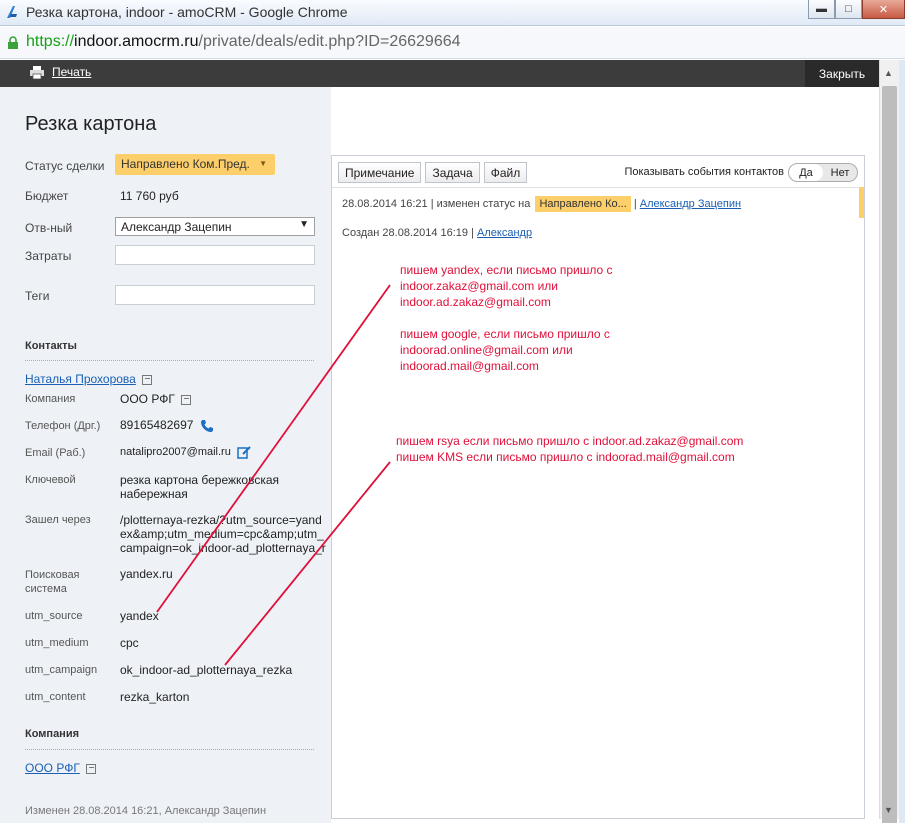  Describe the element at coordinates (37, 72) in the screenshot. I see `printer-icon` at that location.